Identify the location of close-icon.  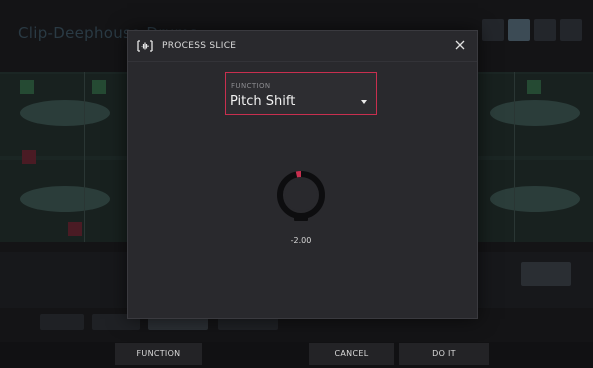
(460, 45).